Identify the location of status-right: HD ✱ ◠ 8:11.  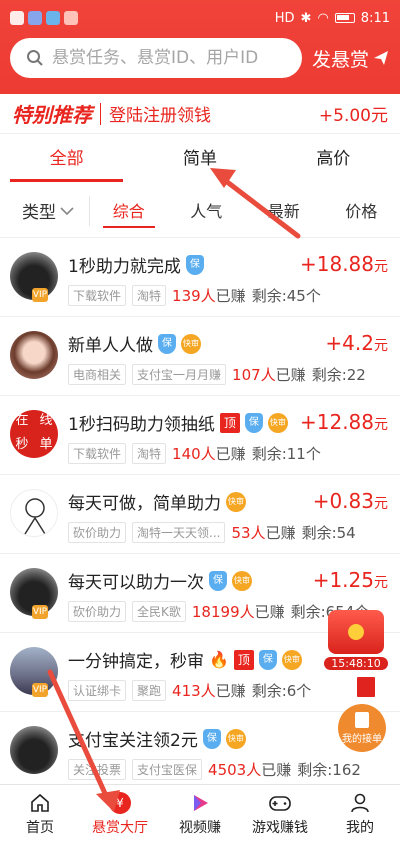
(332, 18).